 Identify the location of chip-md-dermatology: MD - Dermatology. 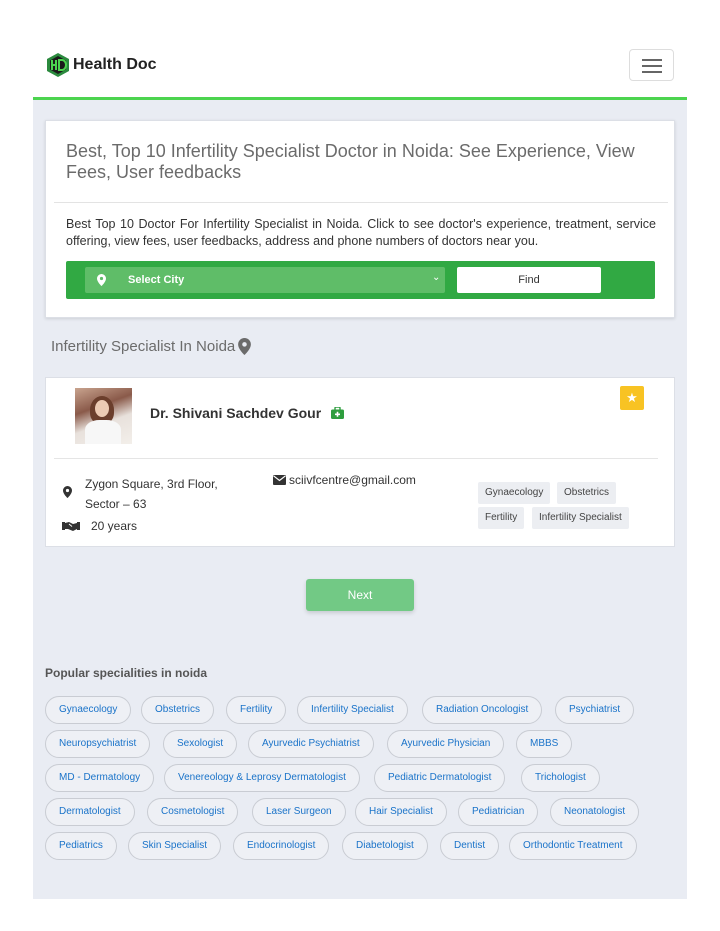
(100, 778).